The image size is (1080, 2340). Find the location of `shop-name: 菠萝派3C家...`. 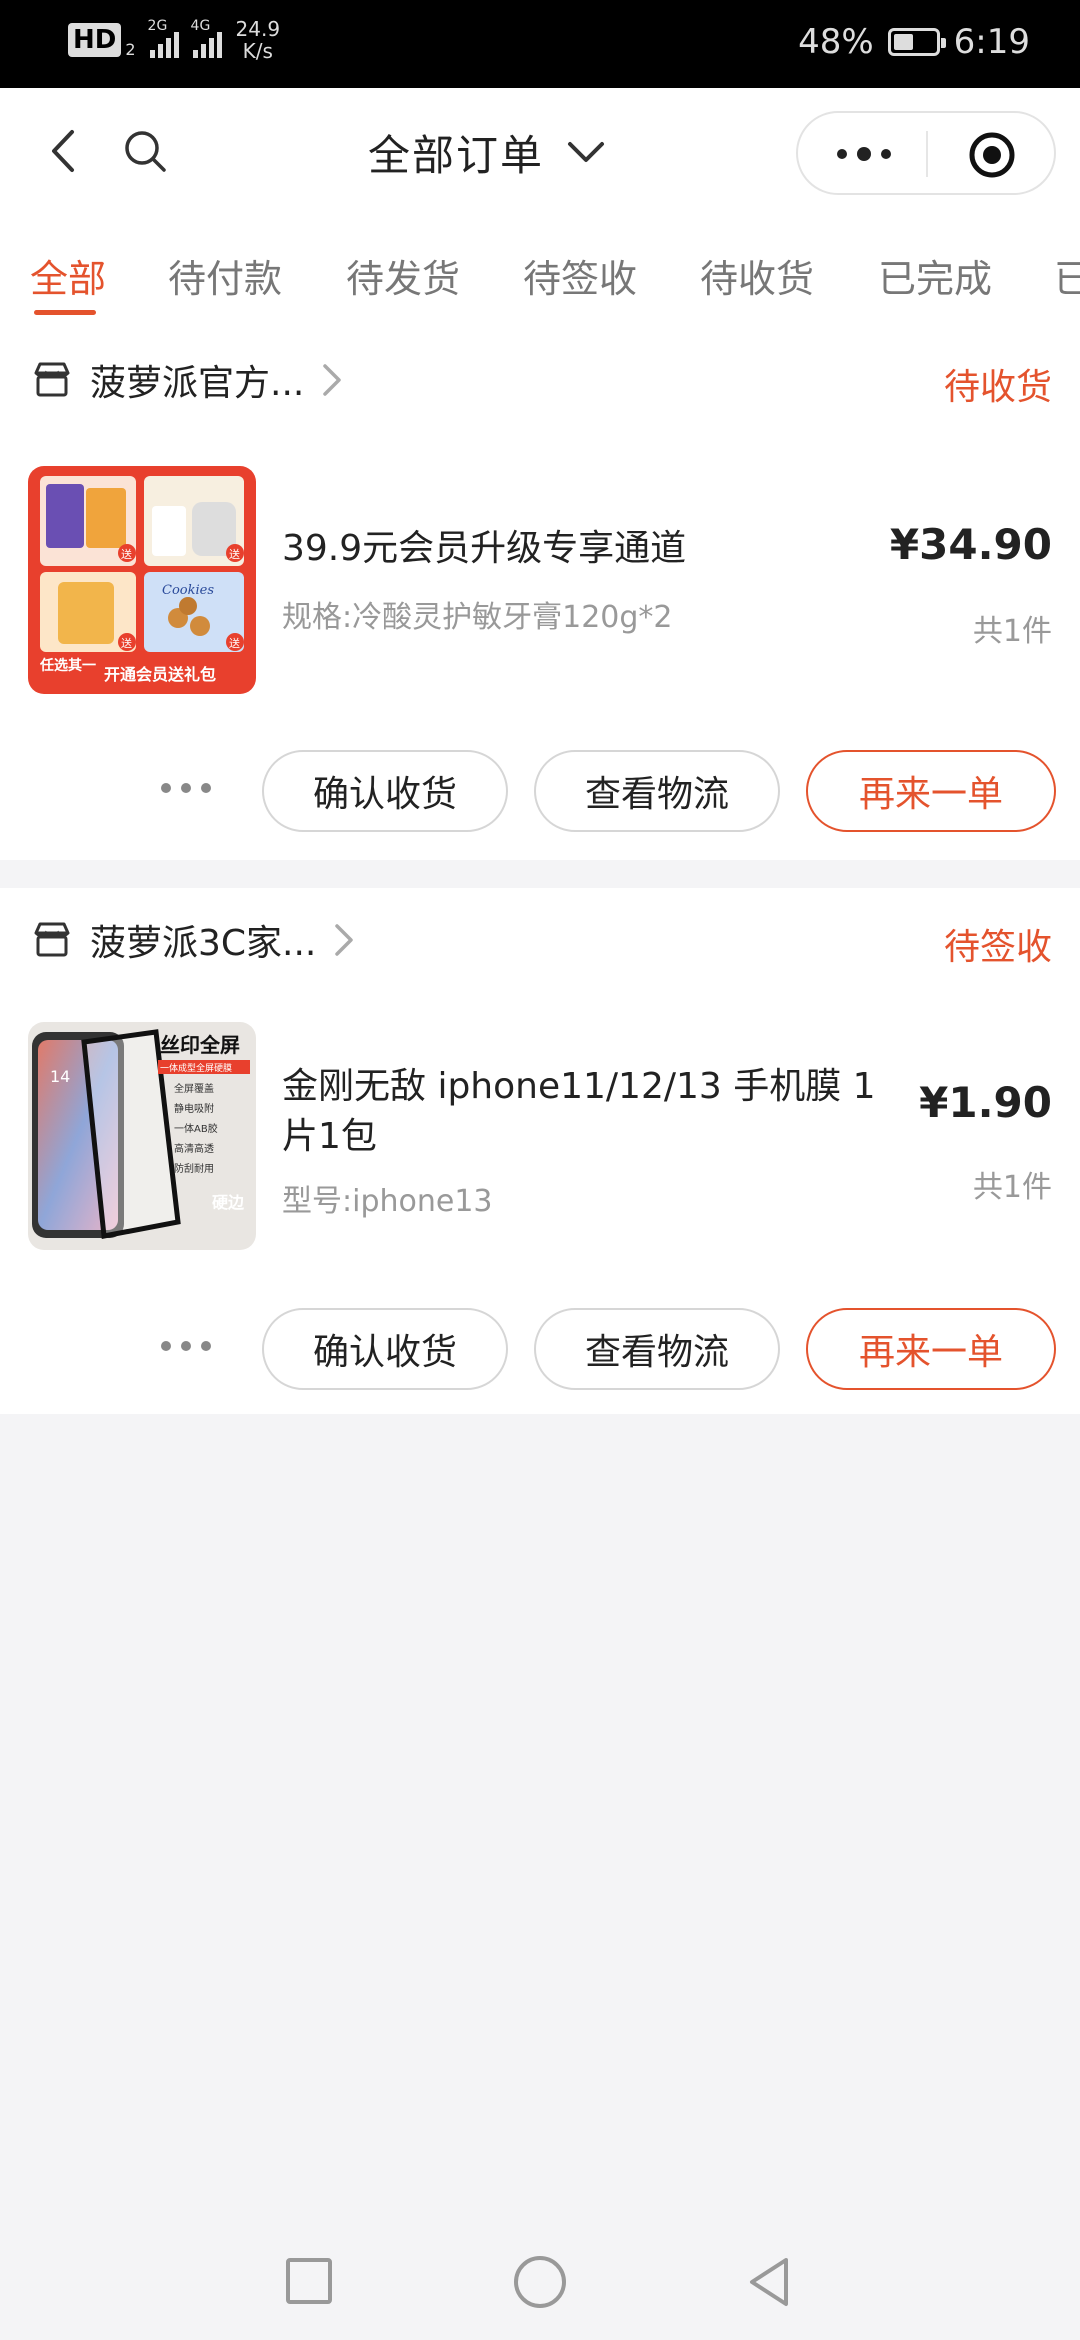

shop-name: 菠萝派3C家... is located at coordinates (203, 943).